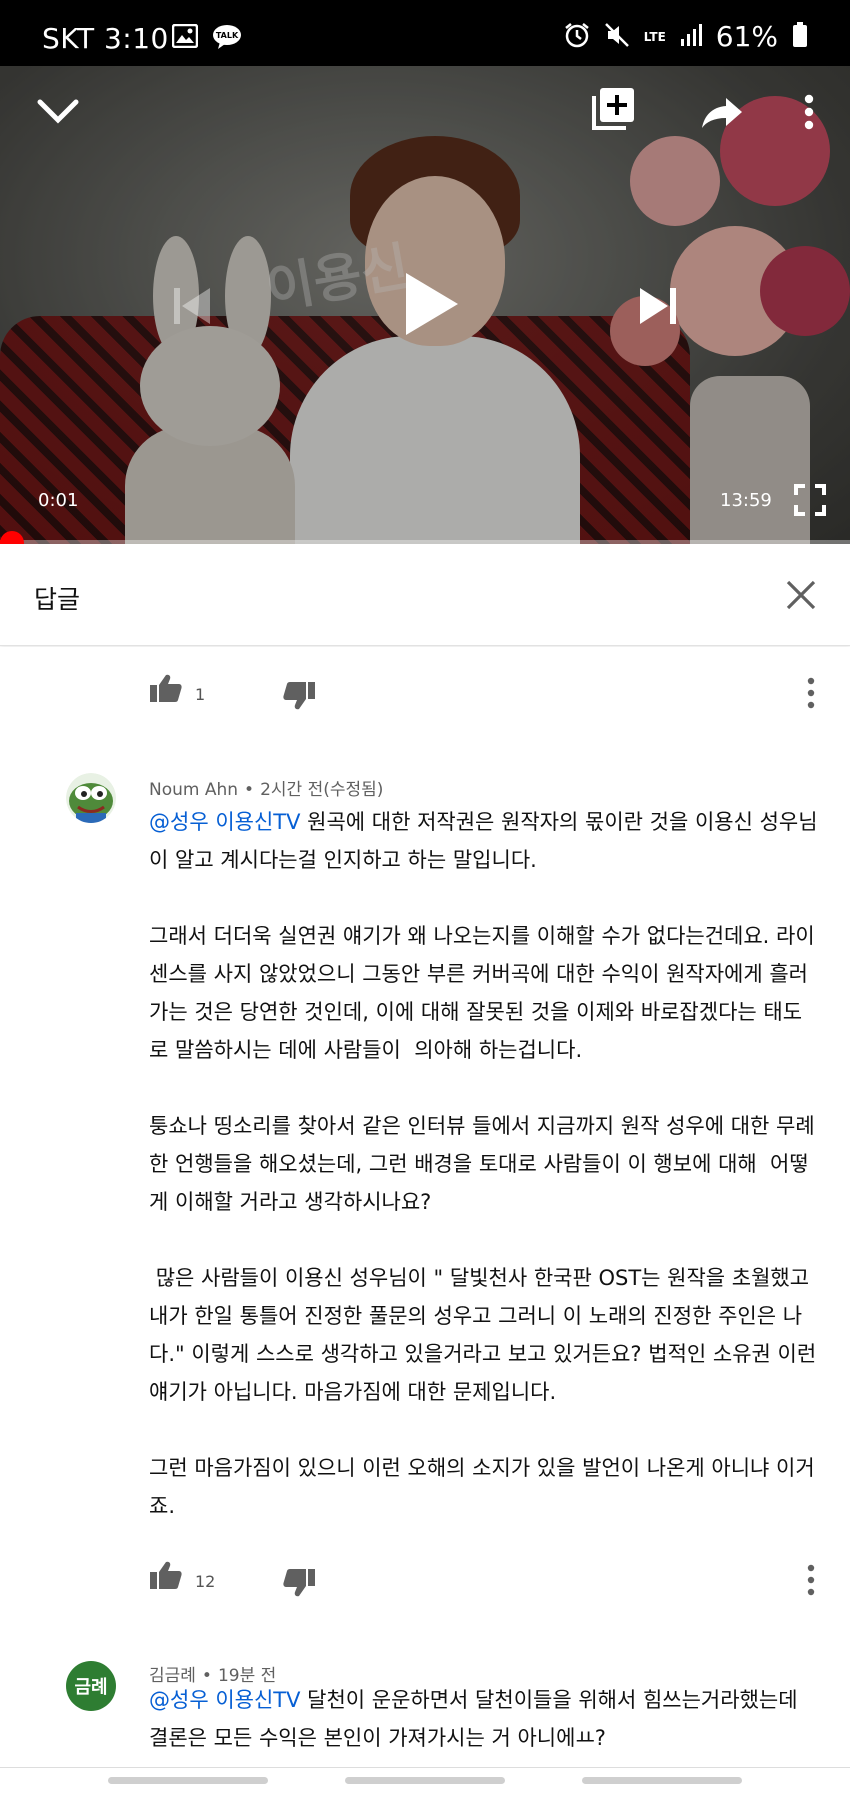 This screenshot has width=850, height=1795. Describe the element at coordinates (432, 304) in the screenshot. I see `play-icon` at that location.